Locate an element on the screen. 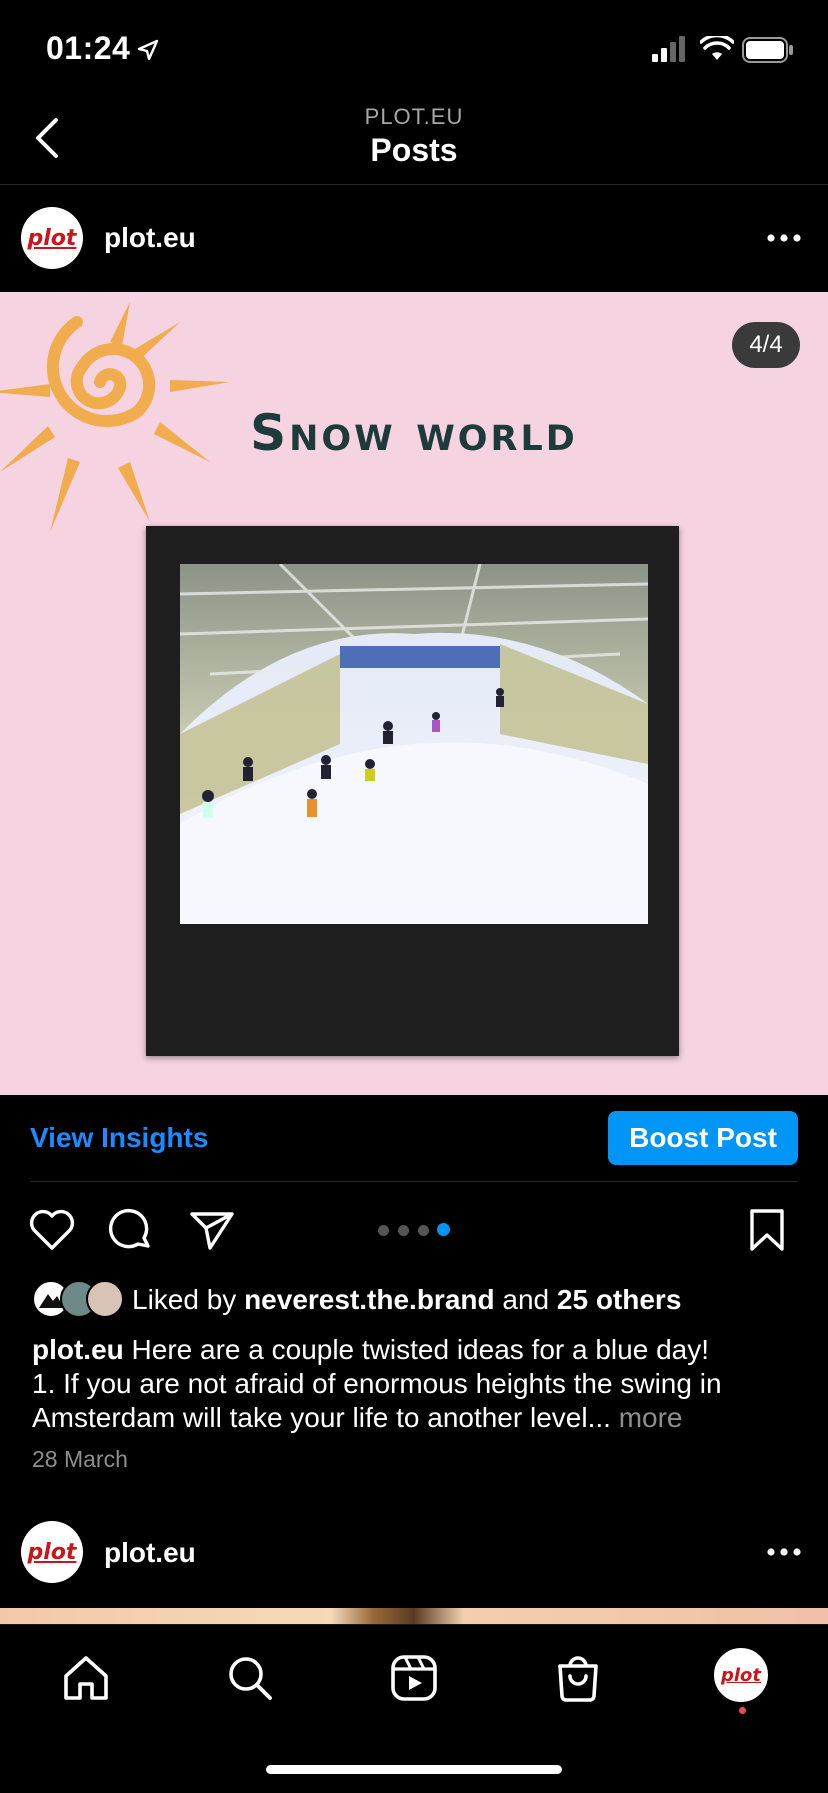 The image size is (828, 1793). comment-icon is located at coordinates (131, 1231).